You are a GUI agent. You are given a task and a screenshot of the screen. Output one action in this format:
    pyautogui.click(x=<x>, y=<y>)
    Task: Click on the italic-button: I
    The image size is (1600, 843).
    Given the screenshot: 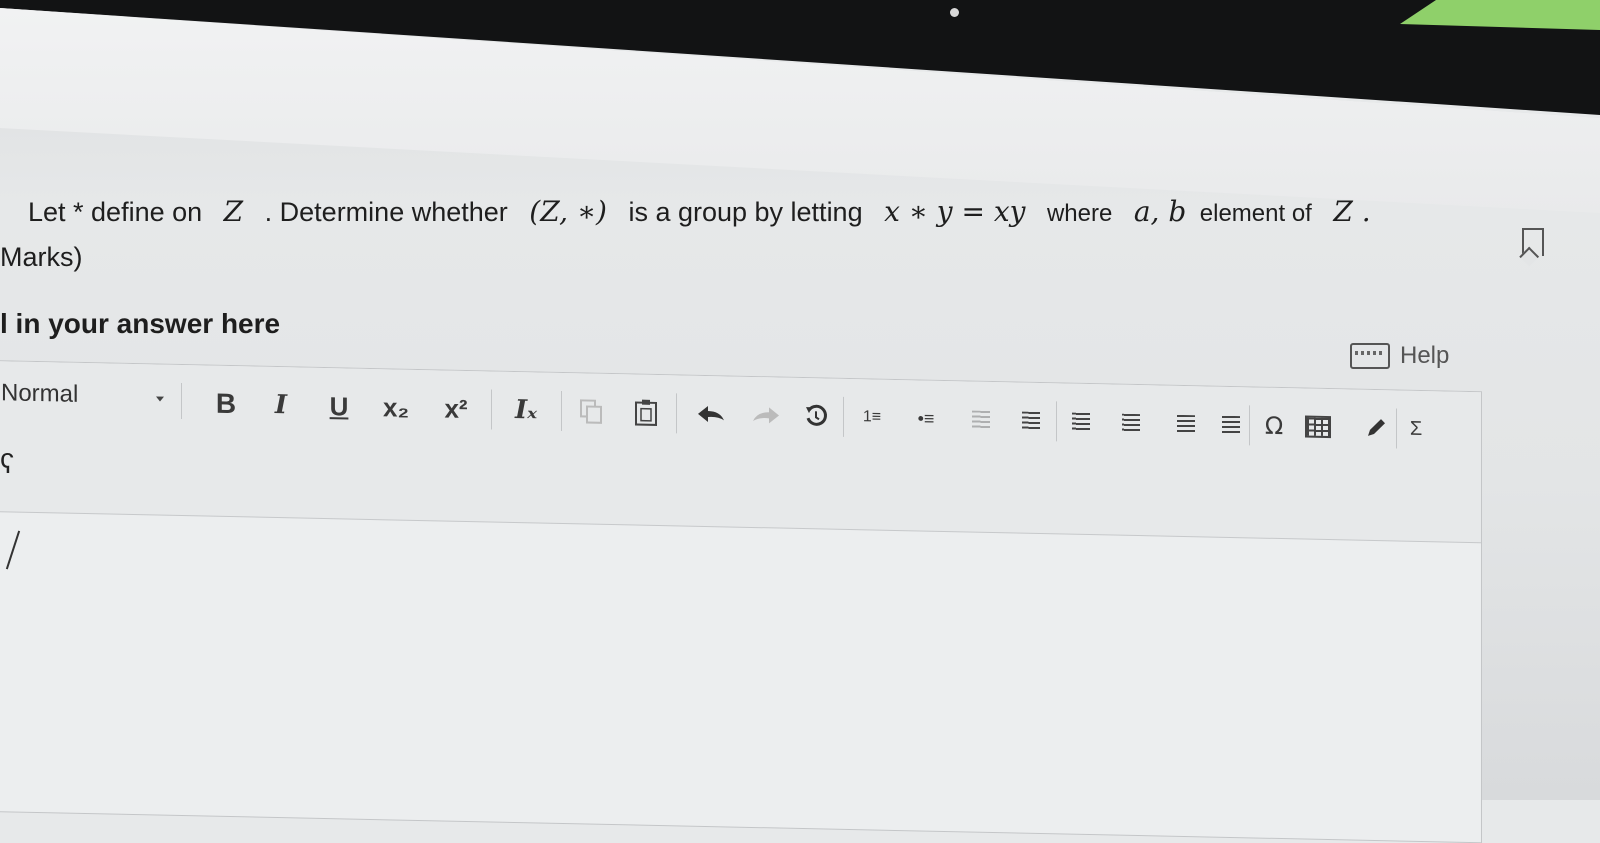 What is the action you would take?
    pyautogui.click(x=281, y=405)
    